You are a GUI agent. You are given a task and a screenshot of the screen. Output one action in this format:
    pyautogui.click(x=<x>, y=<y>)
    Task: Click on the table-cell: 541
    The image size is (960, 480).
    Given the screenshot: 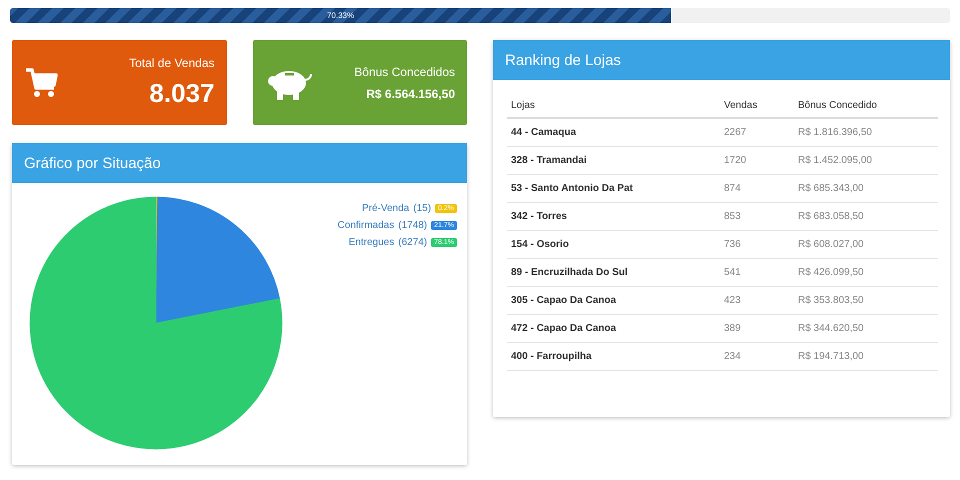 What is the action you would take?
    pyautogui.click(x=757, y=272)
    